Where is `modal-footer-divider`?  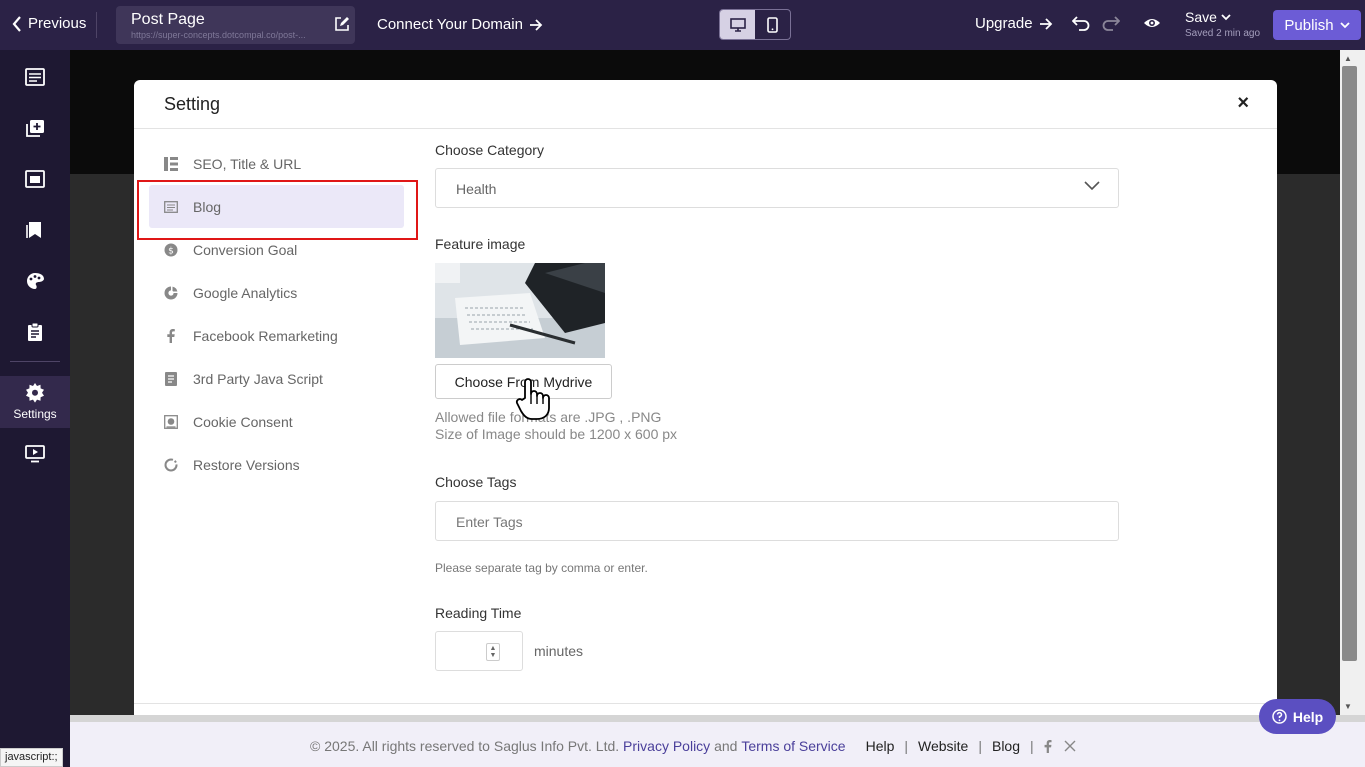
modal-footer-divider is located at coordinates (705, 703).